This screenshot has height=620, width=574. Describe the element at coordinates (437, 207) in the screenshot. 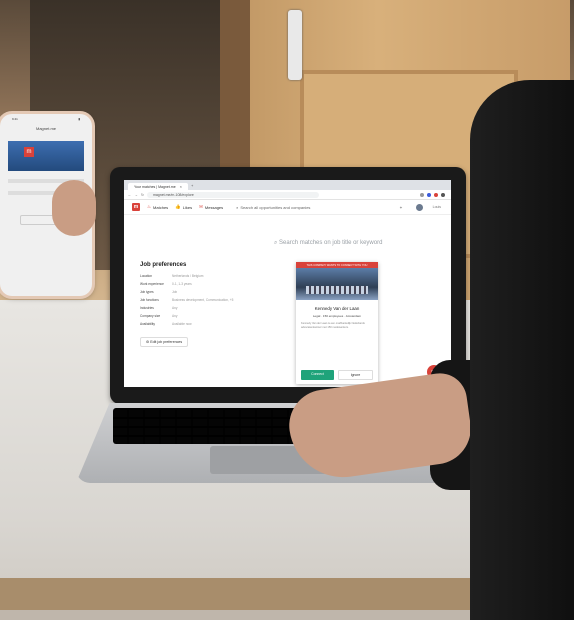

I see `user-name: Louis` at that location.